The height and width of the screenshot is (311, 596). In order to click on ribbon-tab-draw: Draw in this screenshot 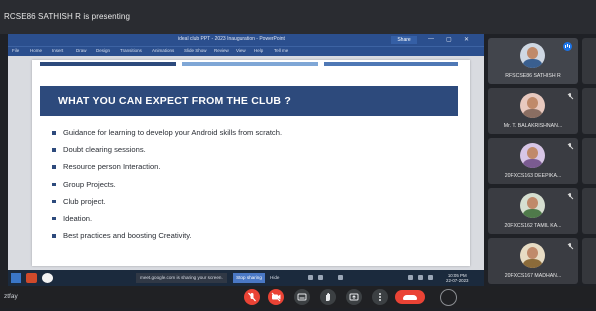, I will do `click(81, 50)`.